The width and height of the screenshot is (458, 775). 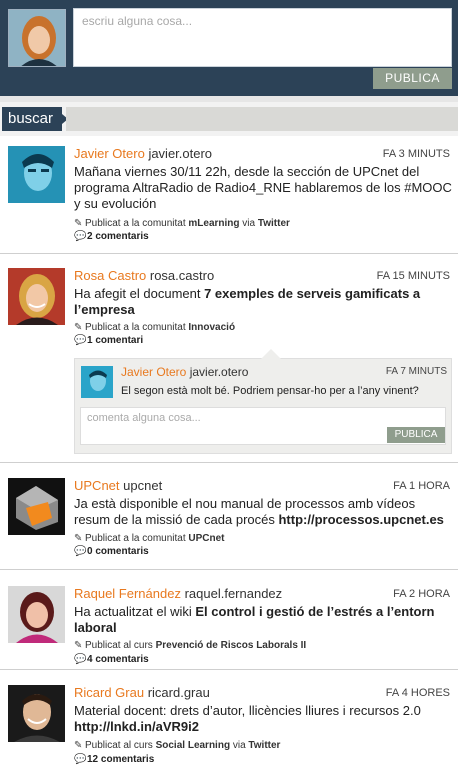 What do you see at coordinates (111, 551) in the screenshot?
I see `comments-link: 💬0 comentaris` at bounding box center [111, 551].